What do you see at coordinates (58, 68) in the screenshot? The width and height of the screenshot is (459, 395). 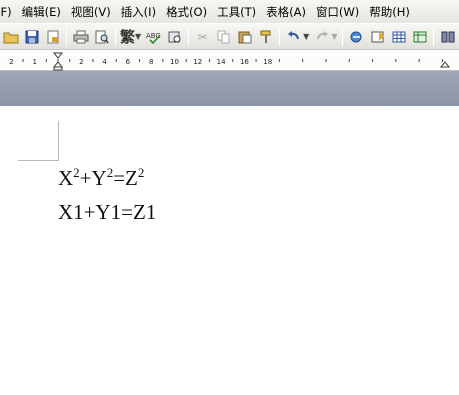 I see `left-indent-box-icon` at bounding box center [58, 68].